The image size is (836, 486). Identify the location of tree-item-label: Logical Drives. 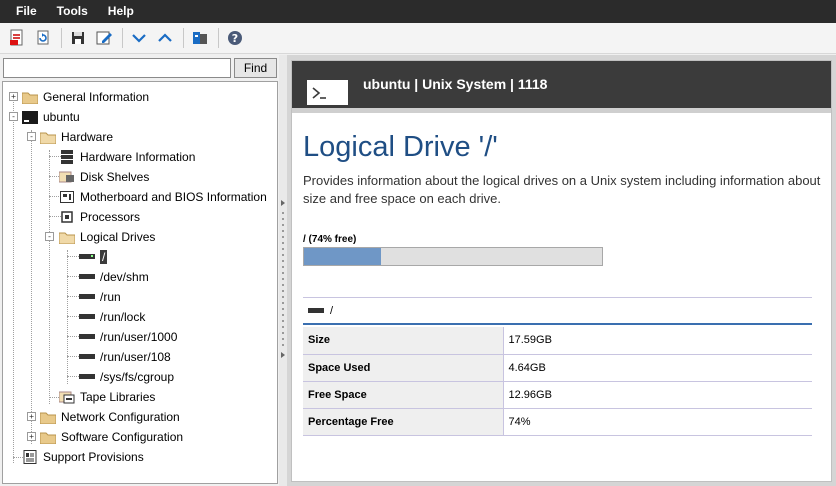
(118, 237).